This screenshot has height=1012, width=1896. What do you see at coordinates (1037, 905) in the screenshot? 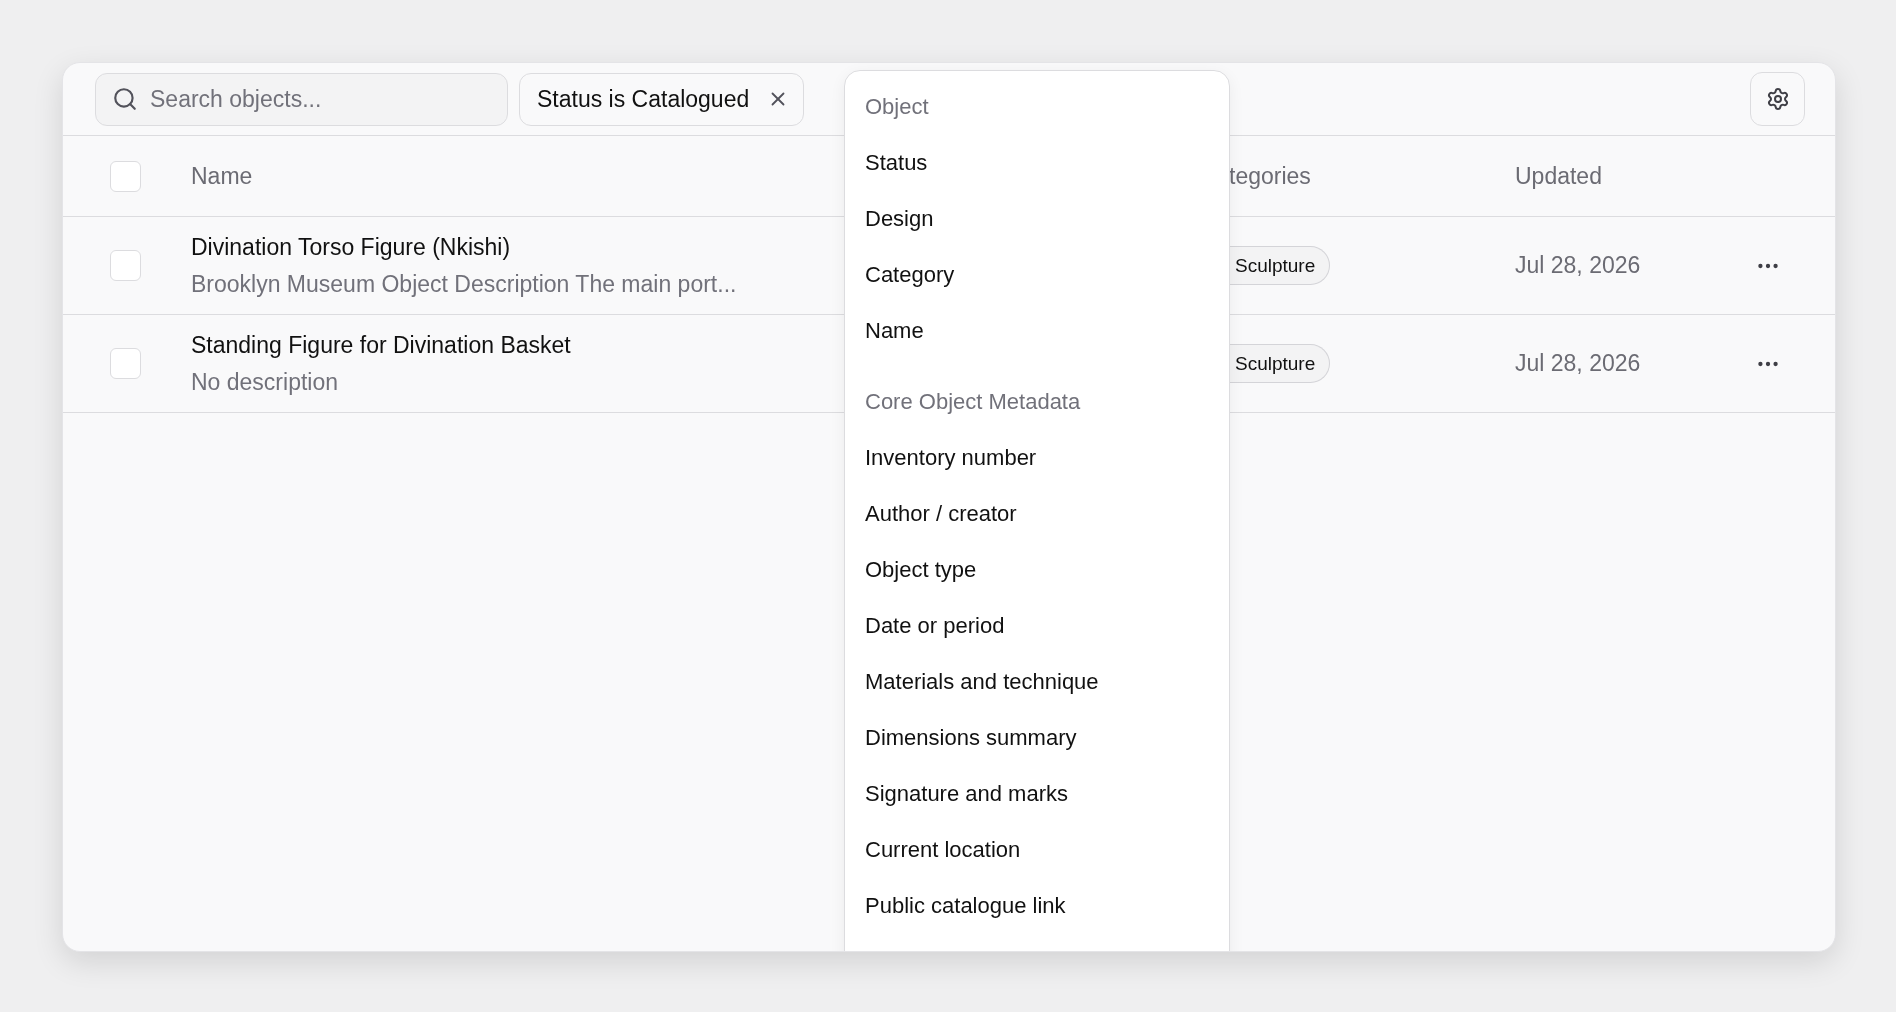
I see `menu-item: Public catalogue link` at bounding box center [1037, 905].